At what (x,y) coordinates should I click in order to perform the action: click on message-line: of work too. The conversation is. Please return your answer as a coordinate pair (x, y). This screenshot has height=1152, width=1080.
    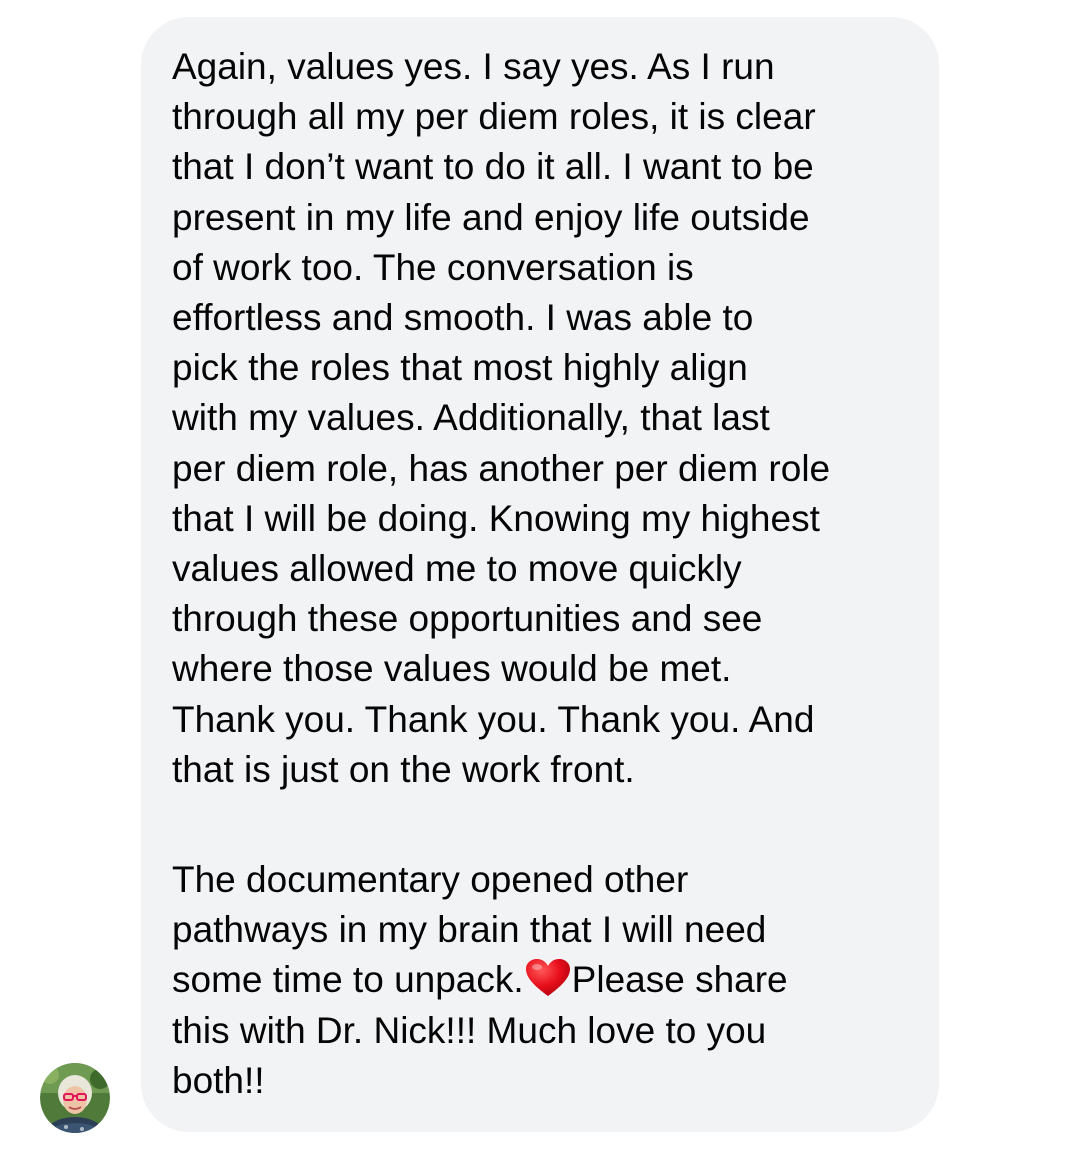
    Looking at the image, I should click on (433, 267).